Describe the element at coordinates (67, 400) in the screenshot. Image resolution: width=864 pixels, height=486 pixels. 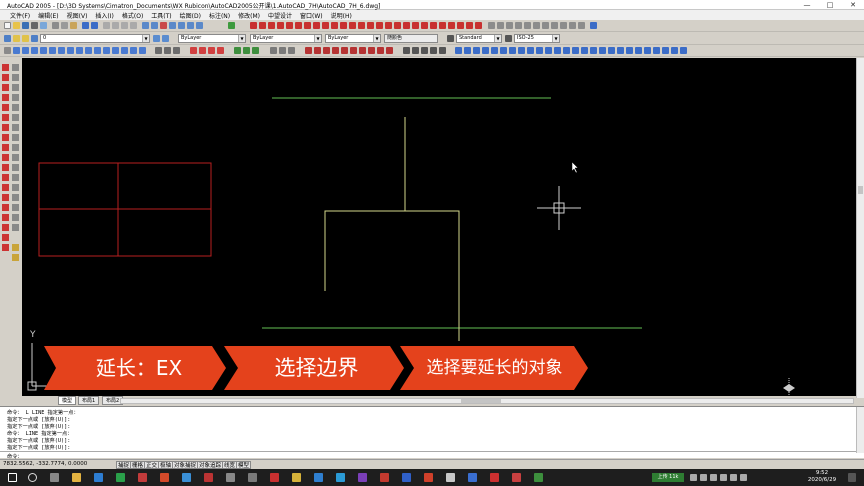
I see `tab-model: 模型` at that location.